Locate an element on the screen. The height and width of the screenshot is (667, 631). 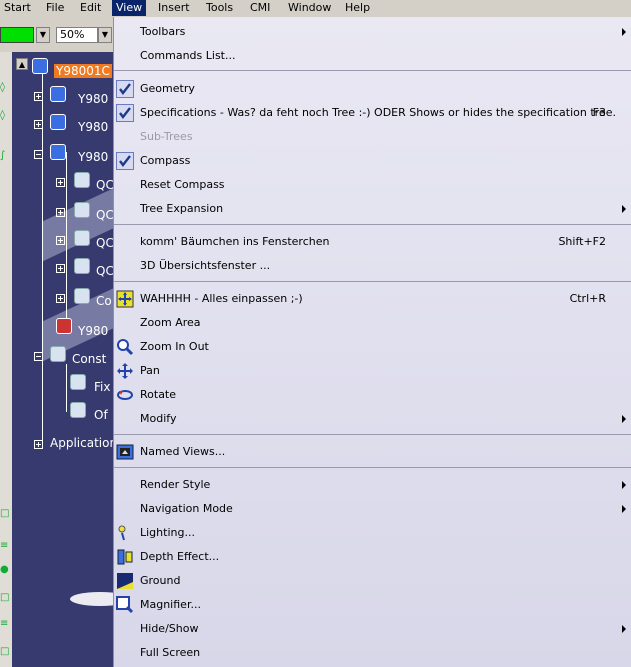
named-views-icon is located at coordinates (125, 452).